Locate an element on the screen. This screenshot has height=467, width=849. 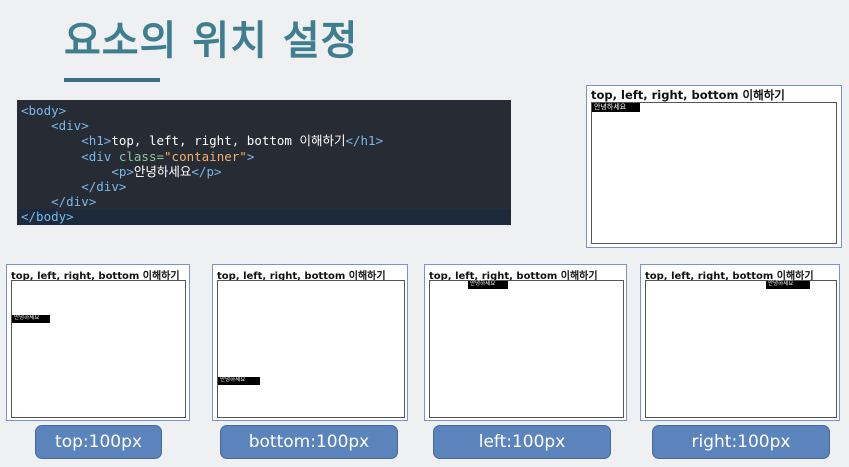
code-line: <div> is located at coordinates (266, 125).